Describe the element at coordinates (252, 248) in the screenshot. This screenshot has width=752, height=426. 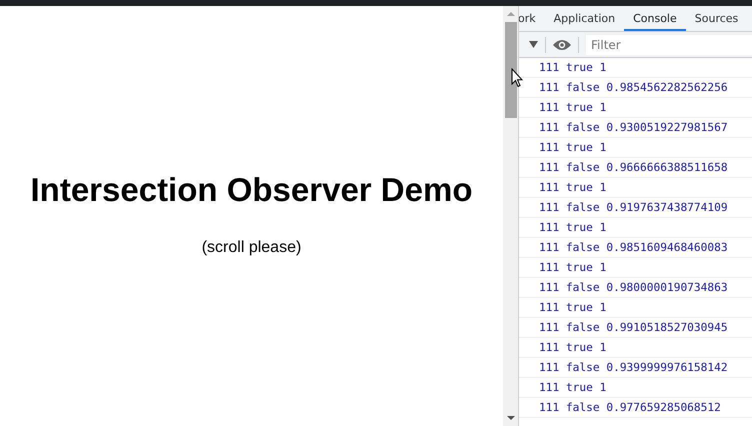
I see `page-subtitle: (scroll please)` at that location.